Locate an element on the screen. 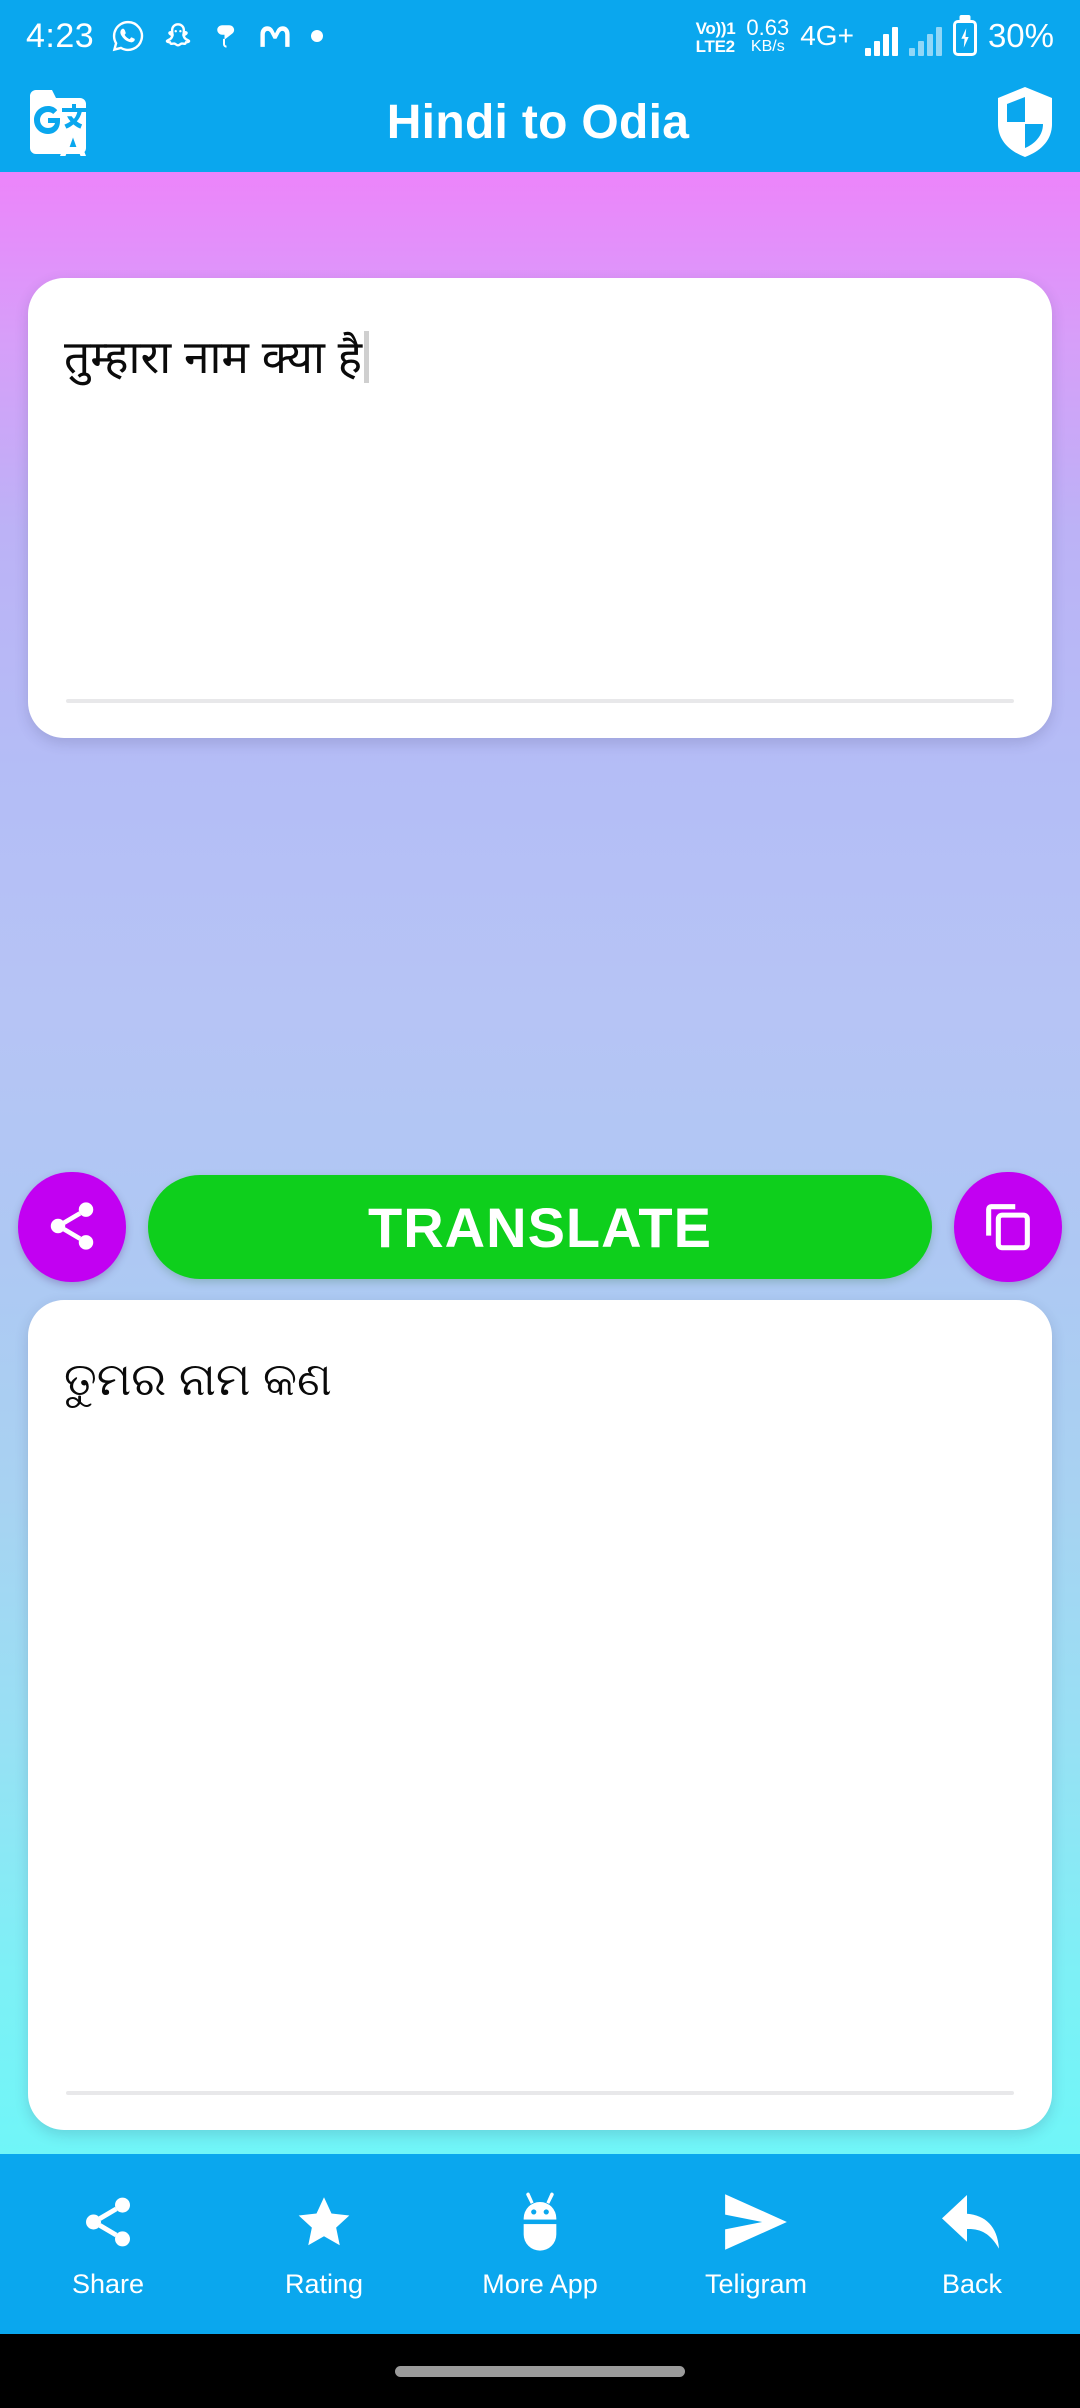  page-title: Hindi to Odia is located at coordinates (538, 122).